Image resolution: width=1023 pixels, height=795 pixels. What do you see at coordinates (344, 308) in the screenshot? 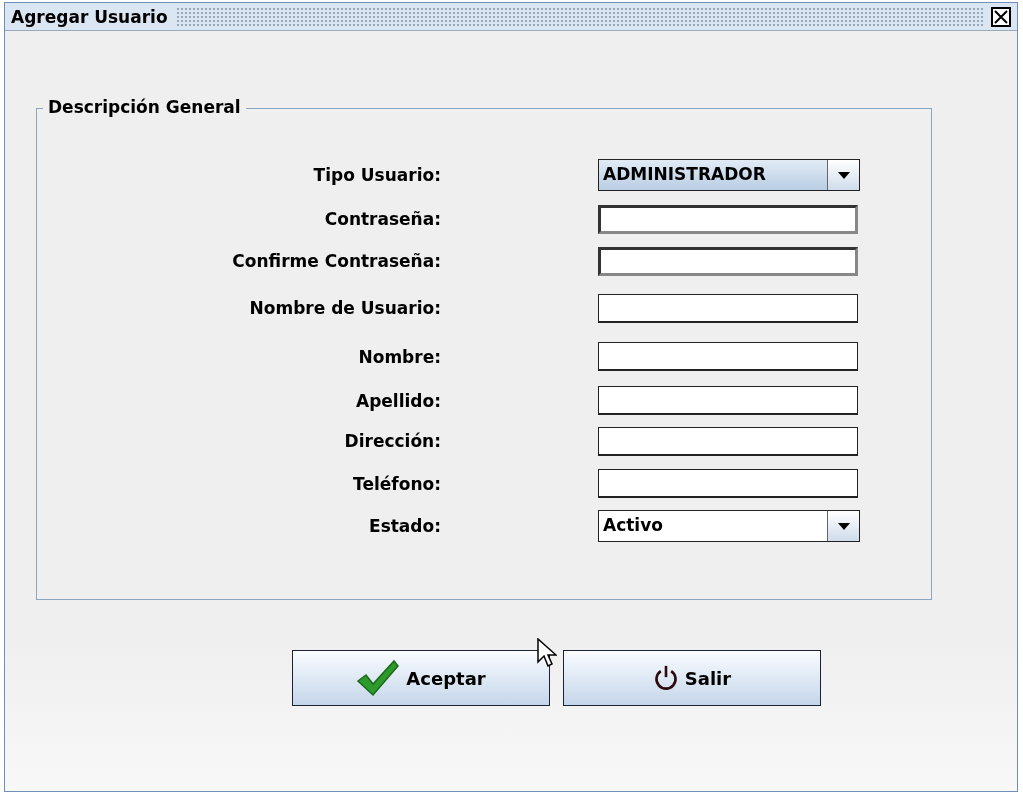
I see `field-label: Nombre de Usuario:` at bounding box center [344, 308].